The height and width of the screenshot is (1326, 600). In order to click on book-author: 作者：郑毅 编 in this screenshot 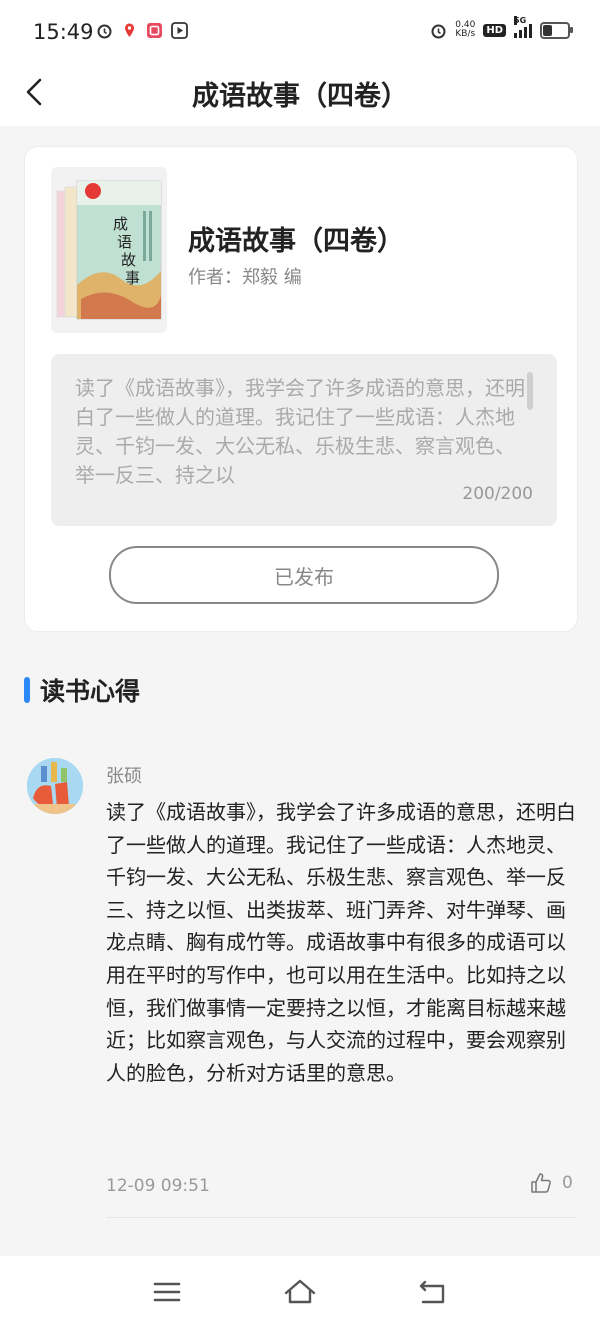, I will do `click(245, 277)`.